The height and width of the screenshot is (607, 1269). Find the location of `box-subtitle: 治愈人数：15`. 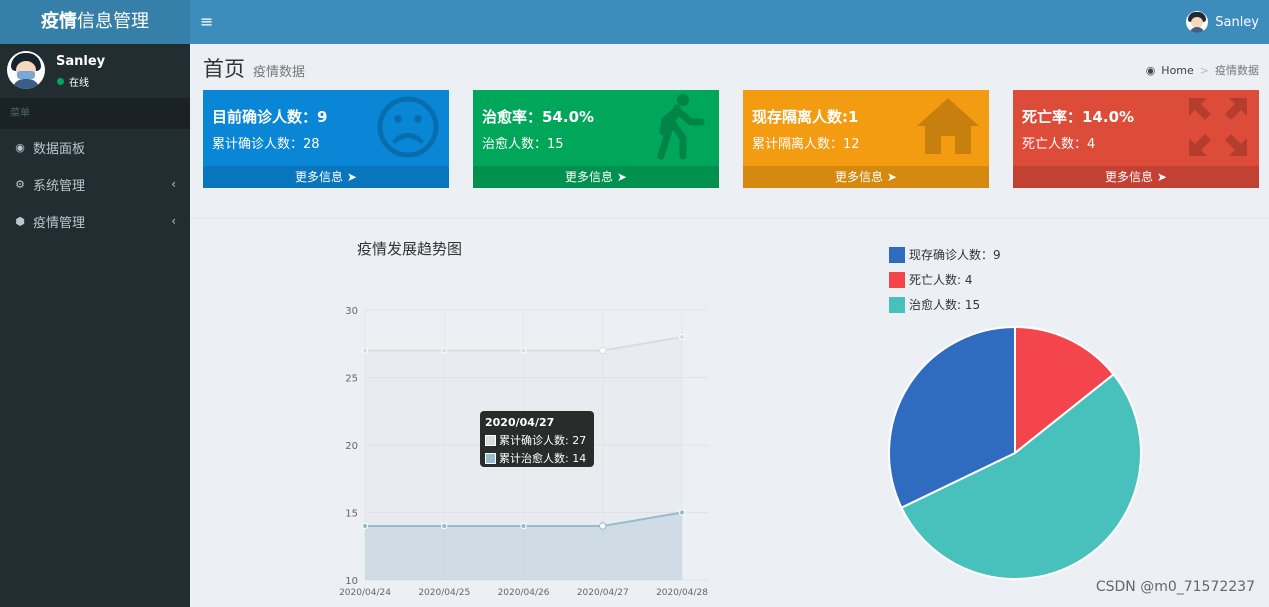

box-subtitle: 治愈人数：15 is located at coordinates (523, 144).